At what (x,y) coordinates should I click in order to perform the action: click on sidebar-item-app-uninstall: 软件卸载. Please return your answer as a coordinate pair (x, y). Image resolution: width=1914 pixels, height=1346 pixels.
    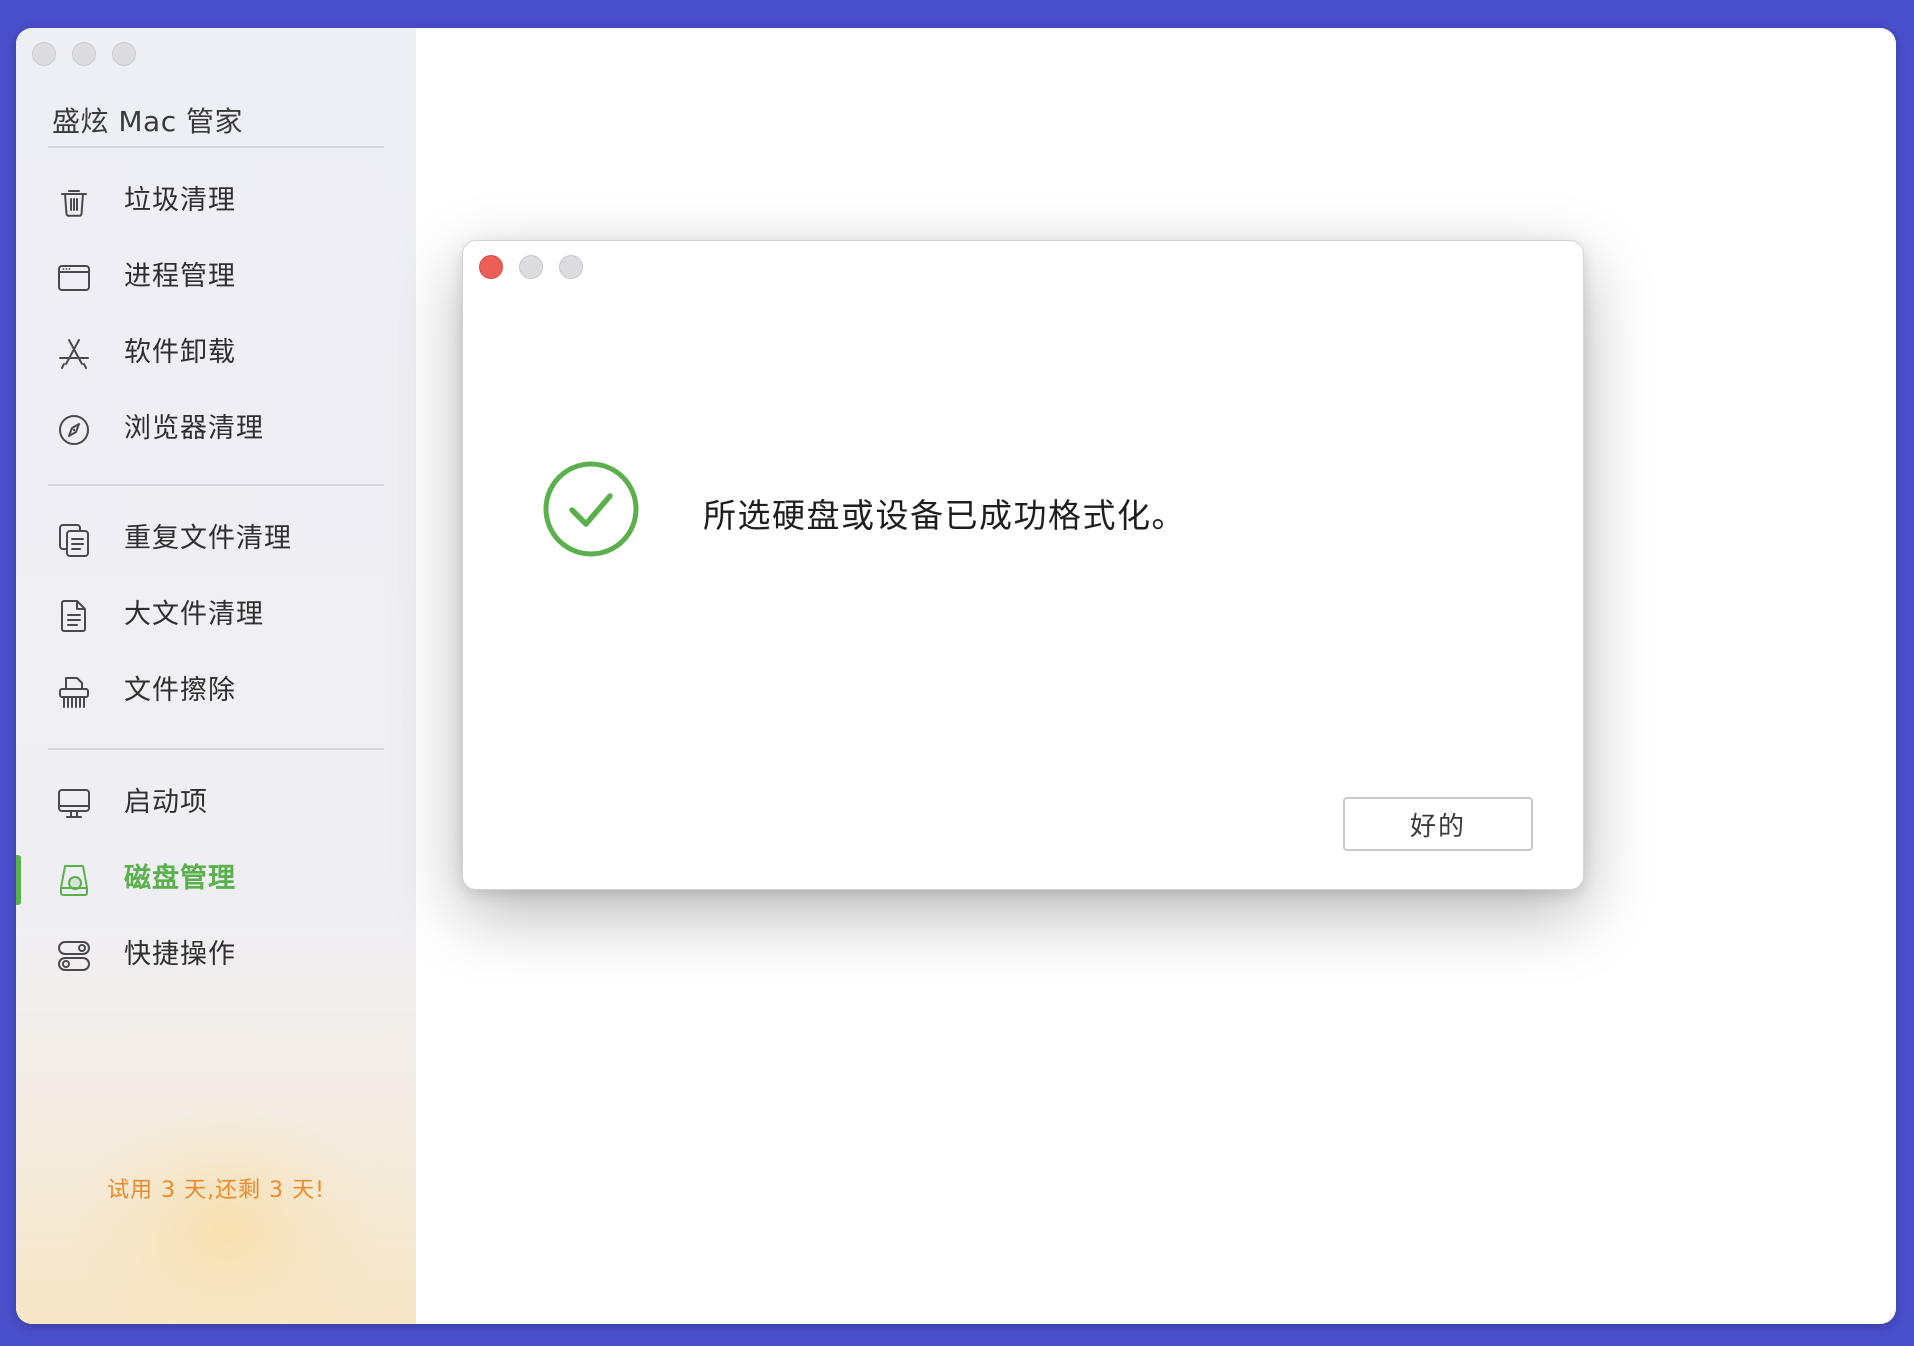
    Looking at the image, I should click on (216, 353).